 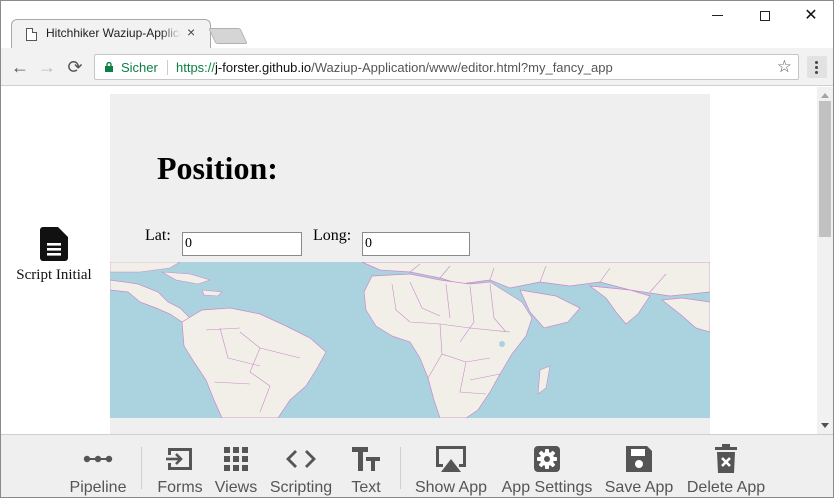 I want to click on long-input: 0, so click(x=416, y=244).